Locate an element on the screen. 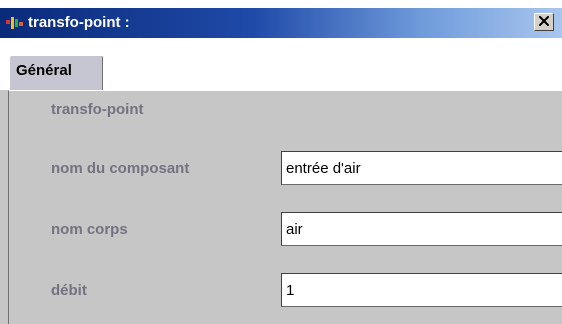 This screenshot has height=324, width=562. tab-general: Général is located at coordinates (56, 73).